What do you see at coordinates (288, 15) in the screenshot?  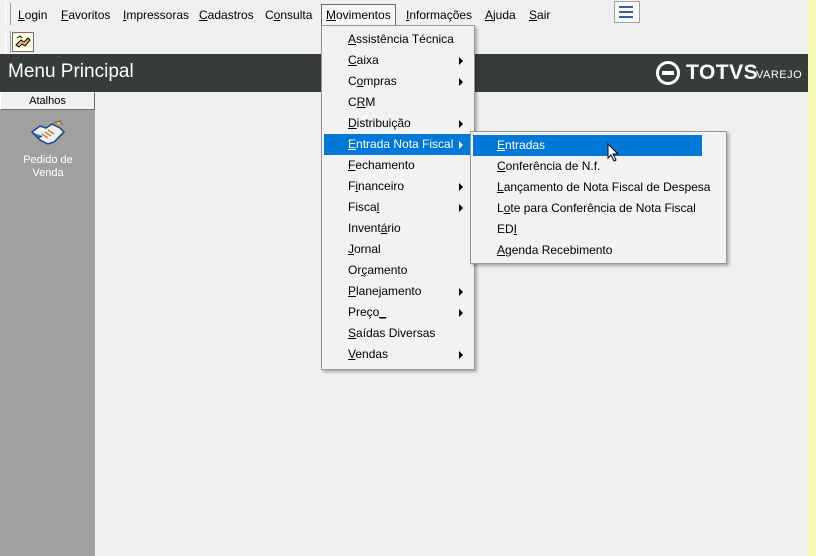 I see `menu-consulta: Consulta` at bounding box center [288, 15].